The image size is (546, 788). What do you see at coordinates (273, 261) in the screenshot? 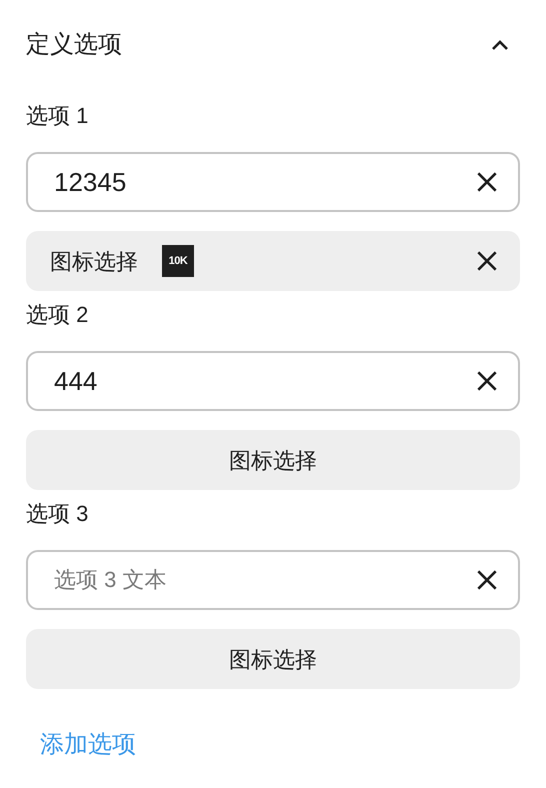
I see `icon-select-button: 图标选择 10K` at bounding box center [273, 261].